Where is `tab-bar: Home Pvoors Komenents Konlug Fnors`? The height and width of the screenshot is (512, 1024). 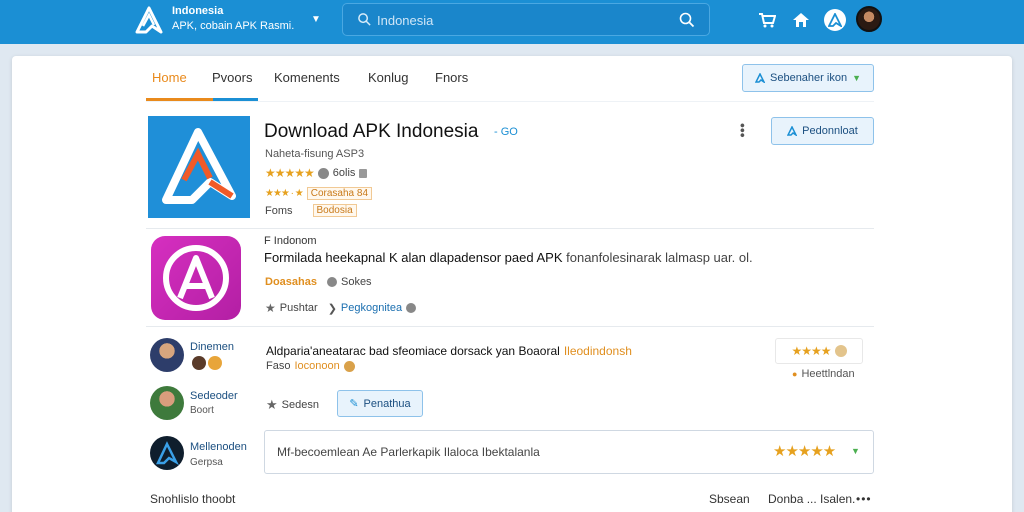
tab-bar: Home Pvoors Komenents Konlug Fnors is located at coordinates (585, 79).